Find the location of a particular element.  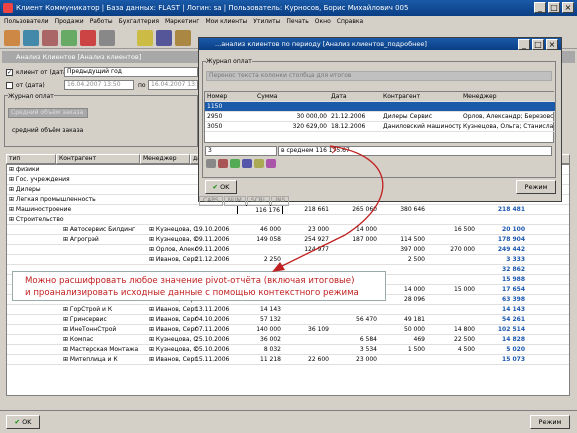

arrow-head is located at coordinates (278, 267).